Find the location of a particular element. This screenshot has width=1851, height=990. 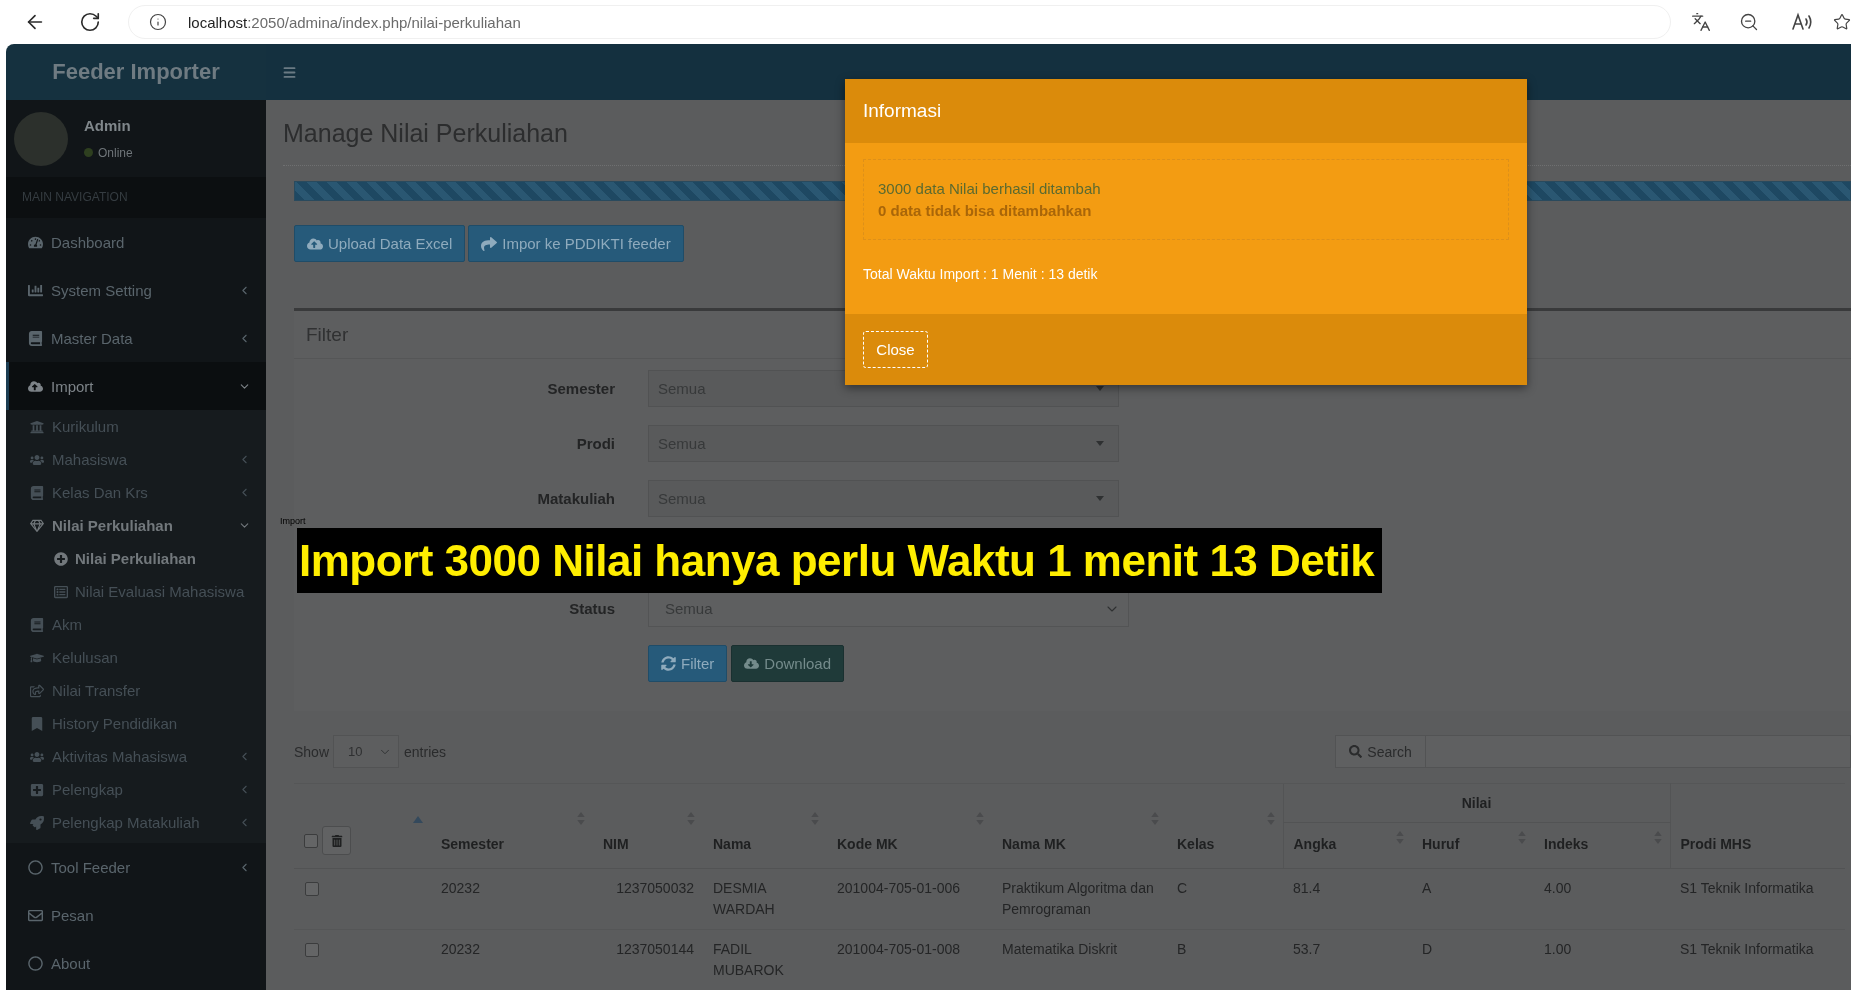

sidebar-item: Pelengkap is located at coordinates (136, 789).